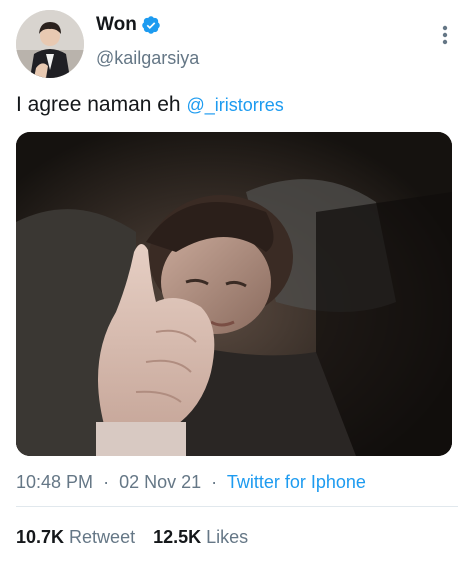  Describe the element at coordinates (102, 537) in the screenshot. I see `retweets-label: Retweet` at that location.